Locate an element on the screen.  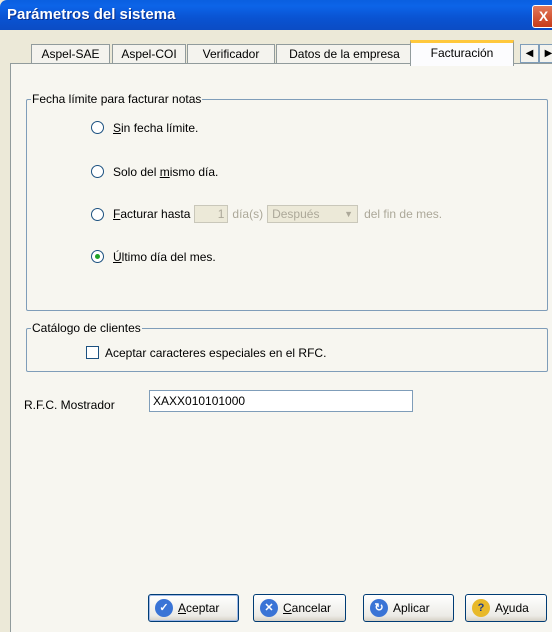
access-key: C is located at coordinates (287, 608).